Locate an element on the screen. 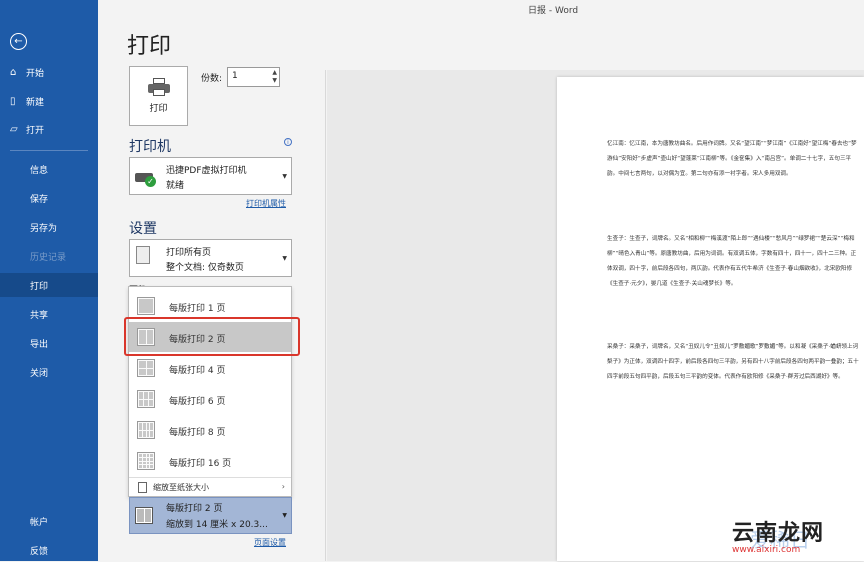 The width and height of the screenshot is (864, 562). sidebar-item-account: 帐户 is located at coordinates (49, 521).